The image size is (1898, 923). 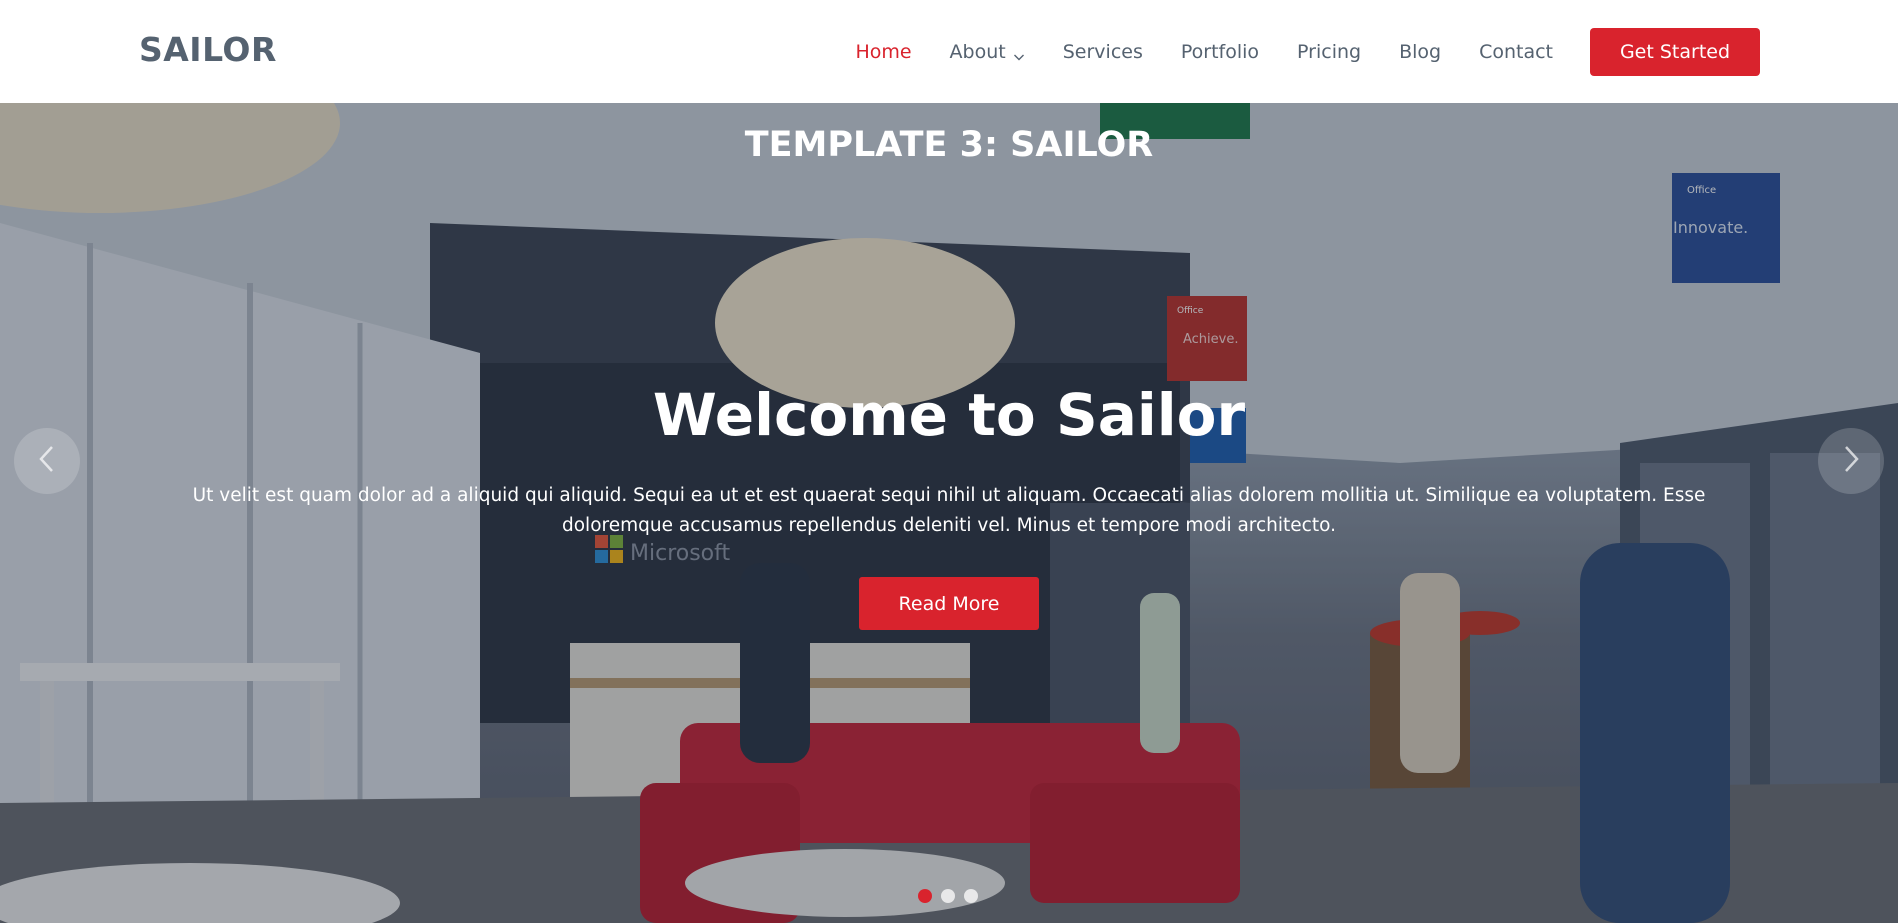 I want to click on nav-blog: Blog, so click(x=1420, y=52).